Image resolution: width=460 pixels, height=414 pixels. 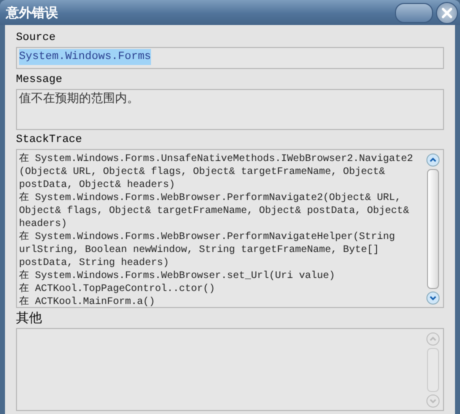 What do you see at coordinates (202, 172) in the screenshot?
I see `text-line: (Object& URL, Object& flags, Object& targetFrameName, Object&` at bounding box center [202, 172].